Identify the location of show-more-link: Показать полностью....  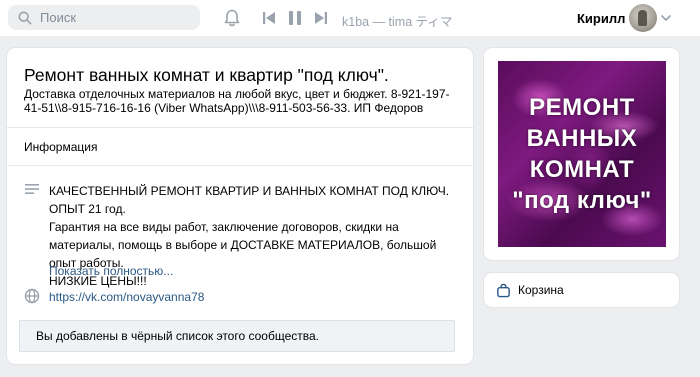
(111, 271).